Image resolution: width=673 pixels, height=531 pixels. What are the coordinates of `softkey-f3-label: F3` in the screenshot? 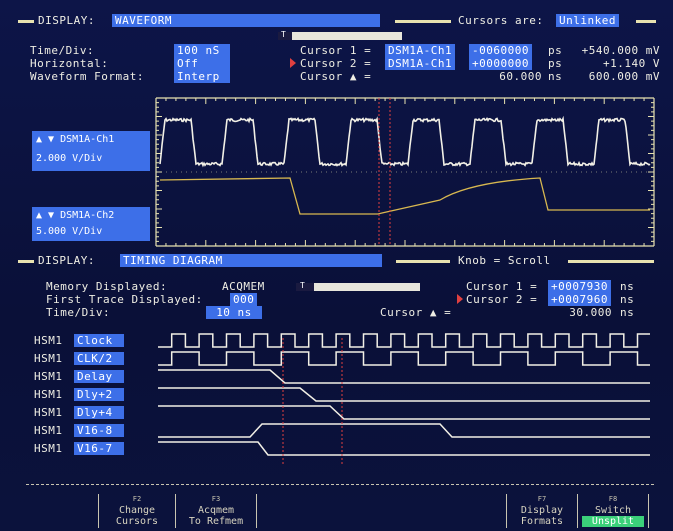 It's located at (216, 499).